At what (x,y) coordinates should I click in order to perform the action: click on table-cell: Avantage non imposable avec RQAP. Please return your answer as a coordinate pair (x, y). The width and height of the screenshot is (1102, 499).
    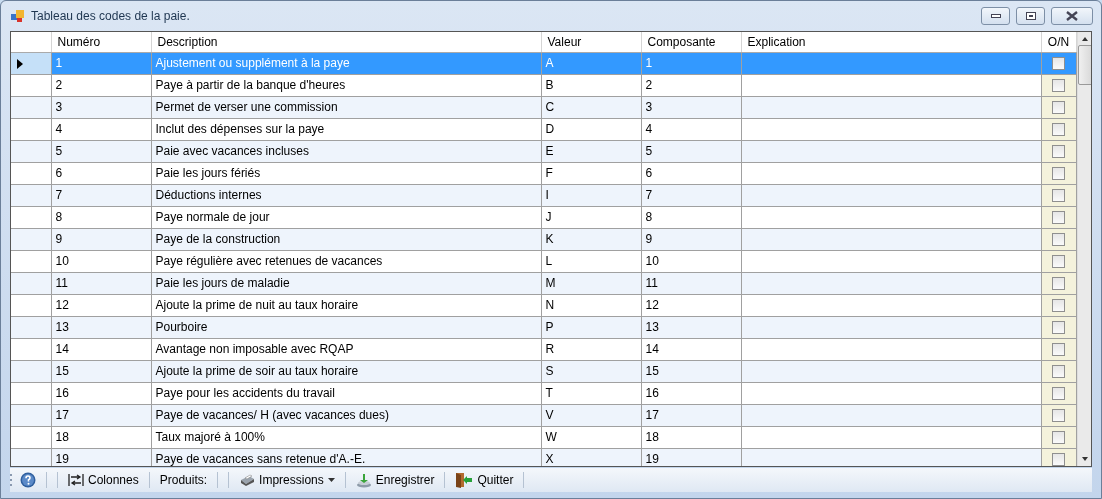
    Looking at the image, I should click on (346, 349).